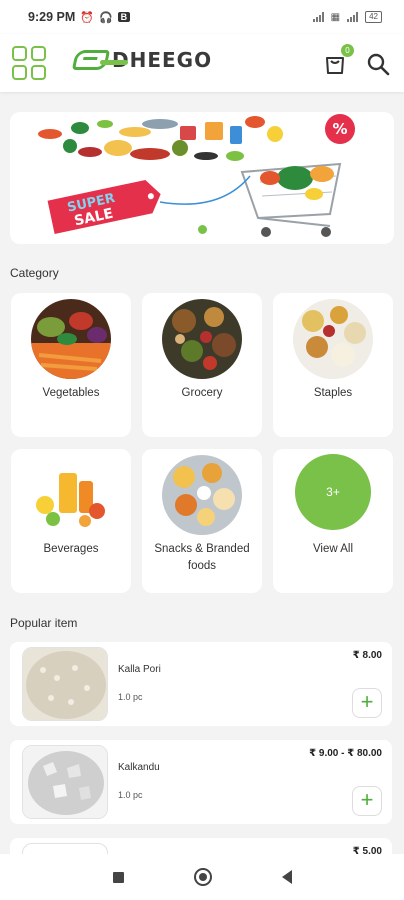 The height and width of the screenshot is (900, 404). I want to click on battery-icon: 42, so click(373, 17).